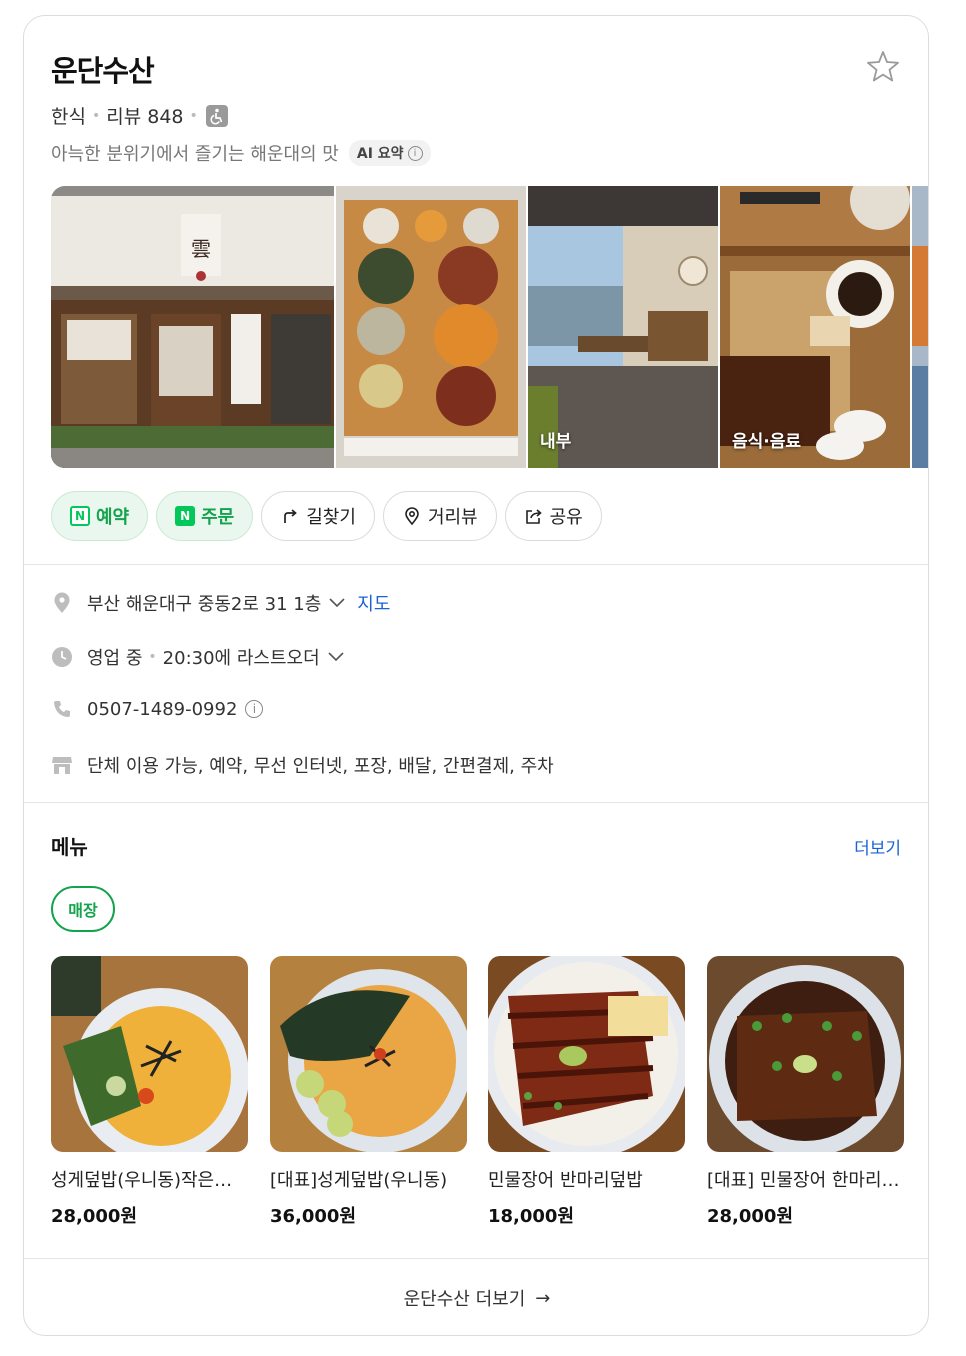  Describe the element at coordinates (767, 442) in the screenshot. I see `photo-label: 음식·음료` at that location.